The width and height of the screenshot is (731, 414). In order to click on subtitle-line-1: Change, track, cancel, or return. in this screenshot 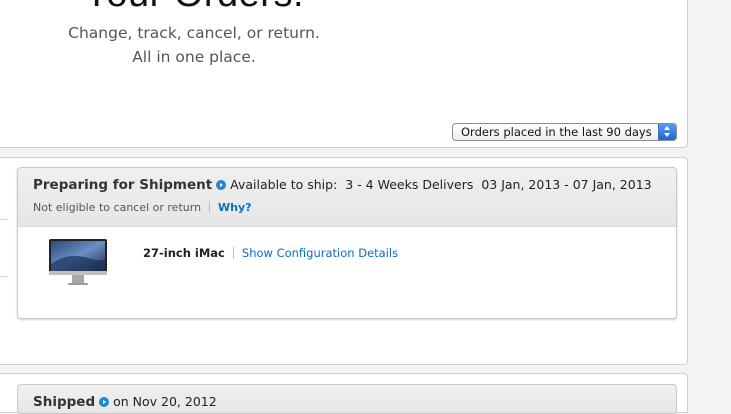, I will do `click(194, 33)`.